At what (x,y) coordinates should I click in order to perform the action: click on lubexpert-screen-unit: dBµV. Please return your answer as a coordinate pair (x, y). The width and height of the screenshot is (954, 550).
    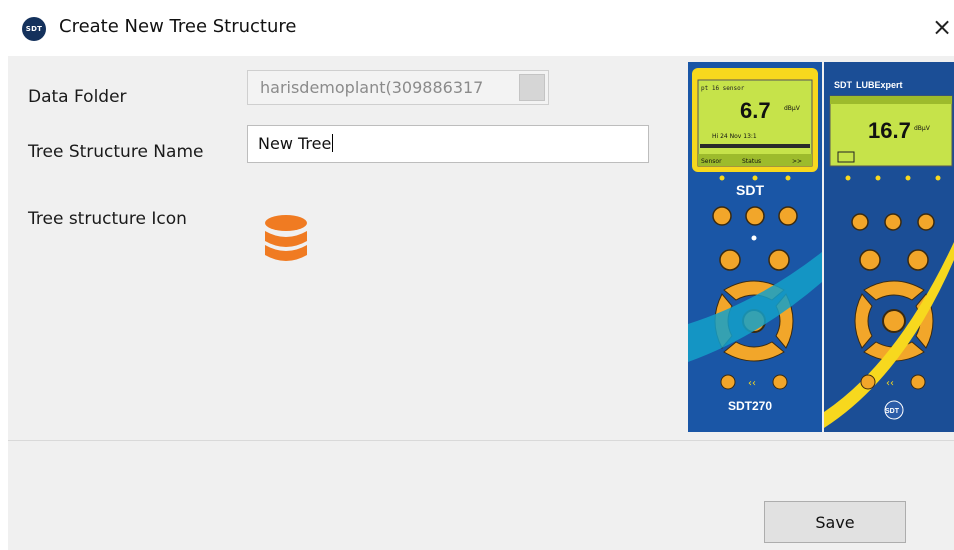
    Looking at the image, I should click on (922, 128).